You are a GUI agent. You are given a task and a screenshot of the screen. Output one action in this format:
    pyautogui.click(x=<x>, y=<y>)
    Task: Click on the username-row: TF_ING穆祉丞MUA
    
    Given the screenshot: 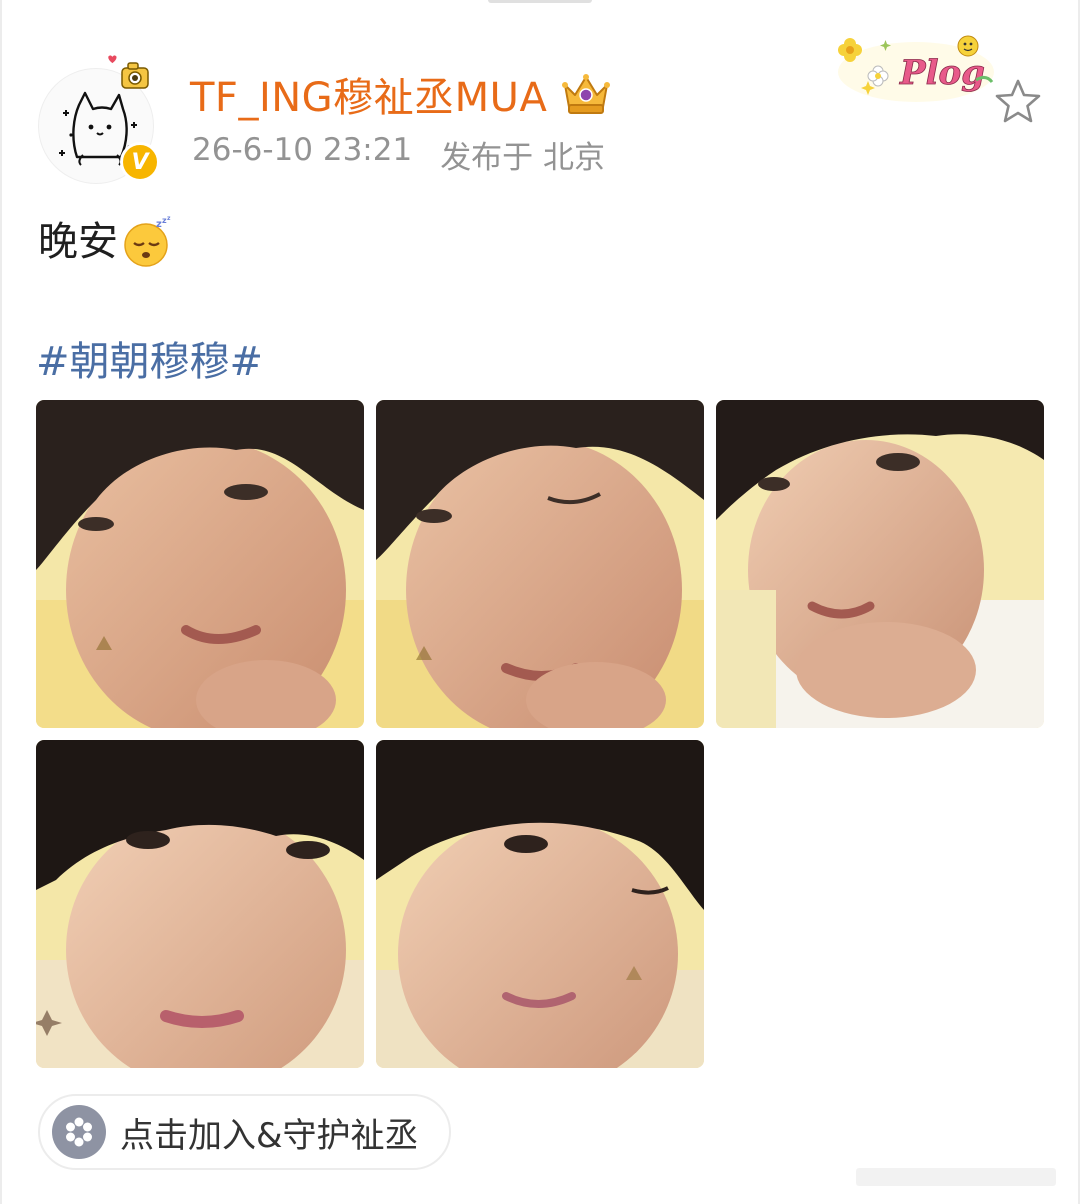 What is the action you would take?
    pyautogui.click(x=401, y=94)
    